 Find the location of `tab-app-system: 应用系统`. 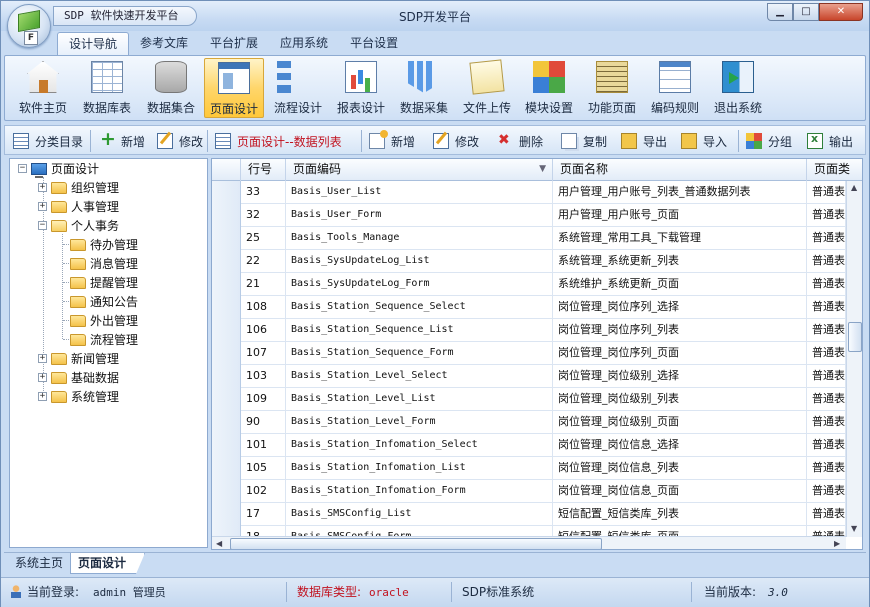

tab-app-system: 应用系统 is located at coordinates (304, 43).